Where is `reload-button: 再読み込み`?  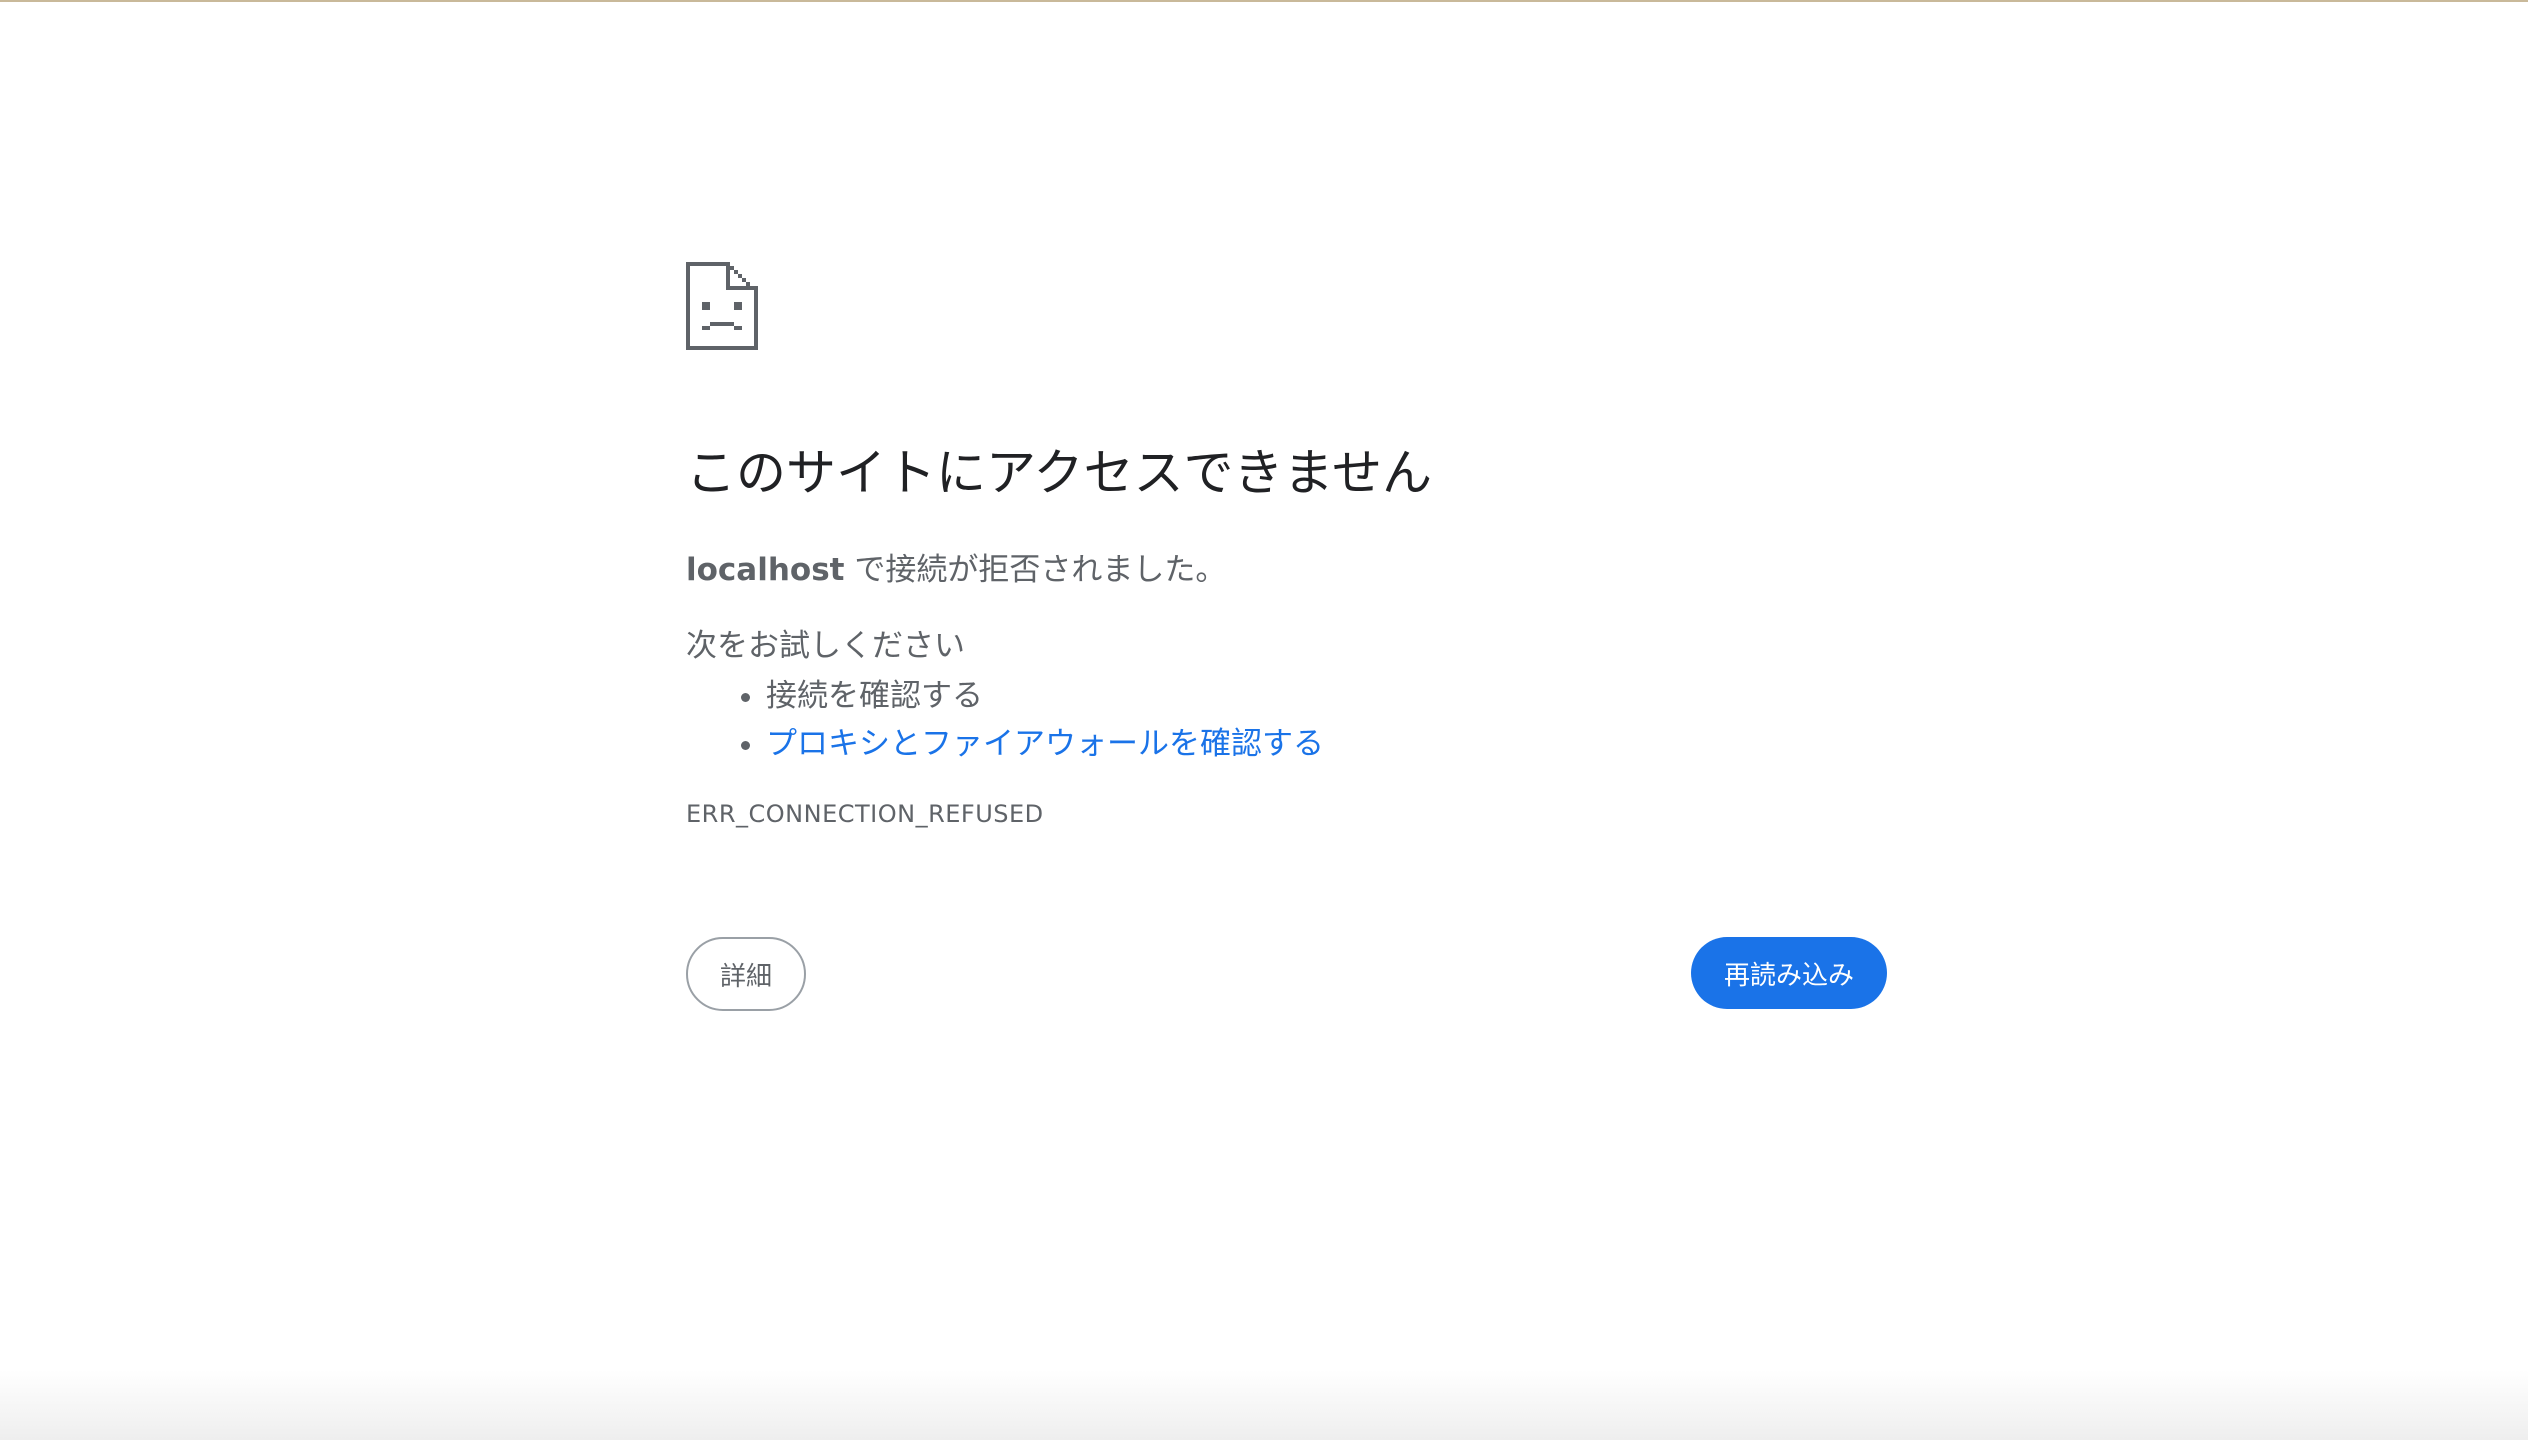 reload-button: 再読み込み is located at coordinates (1789, 973).